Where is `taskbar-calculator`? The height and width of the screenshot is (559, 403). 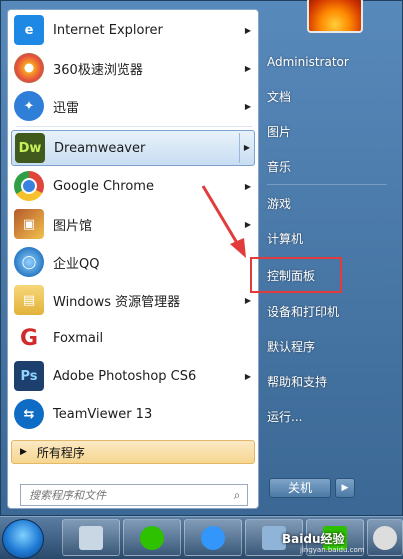 taskbar-calculator is located at coordinates (91, 537).